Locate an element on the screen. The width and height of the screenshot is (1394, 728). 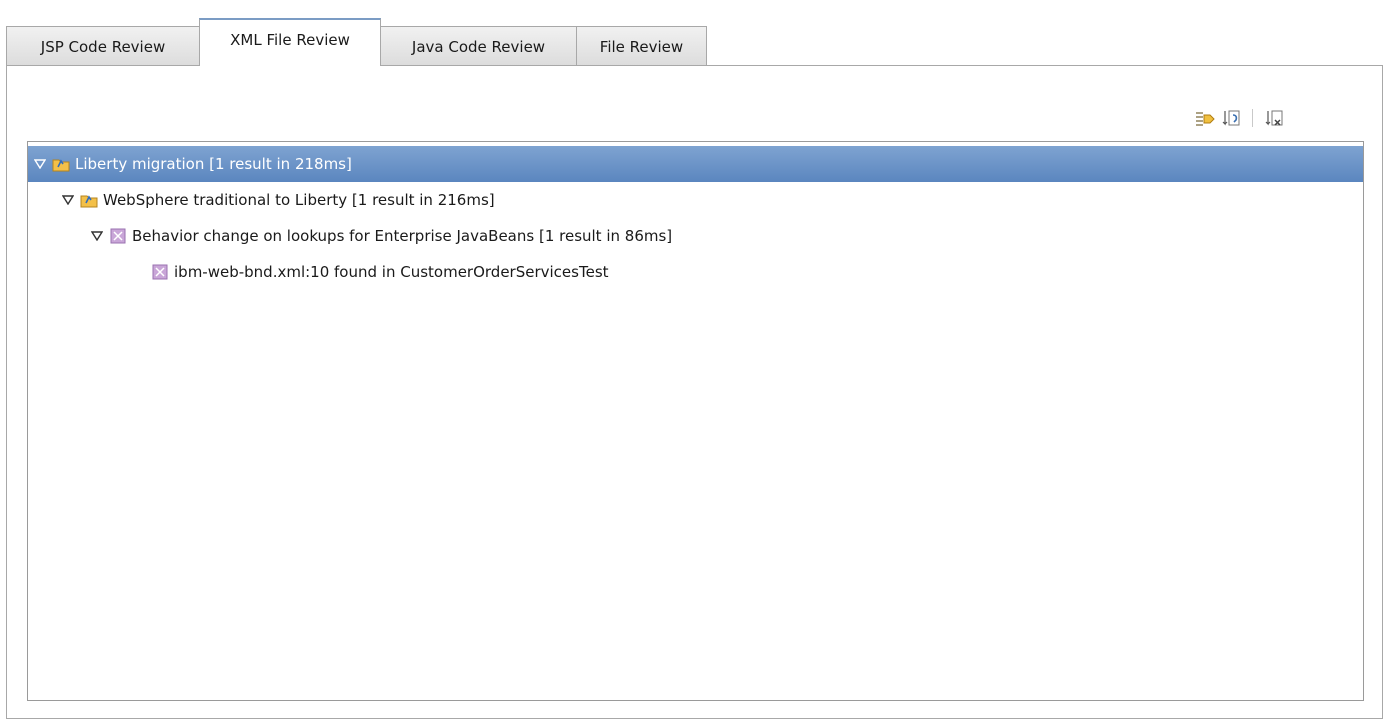
tab-xml-file-review: XML File Review is located at coordinates (290, 42).